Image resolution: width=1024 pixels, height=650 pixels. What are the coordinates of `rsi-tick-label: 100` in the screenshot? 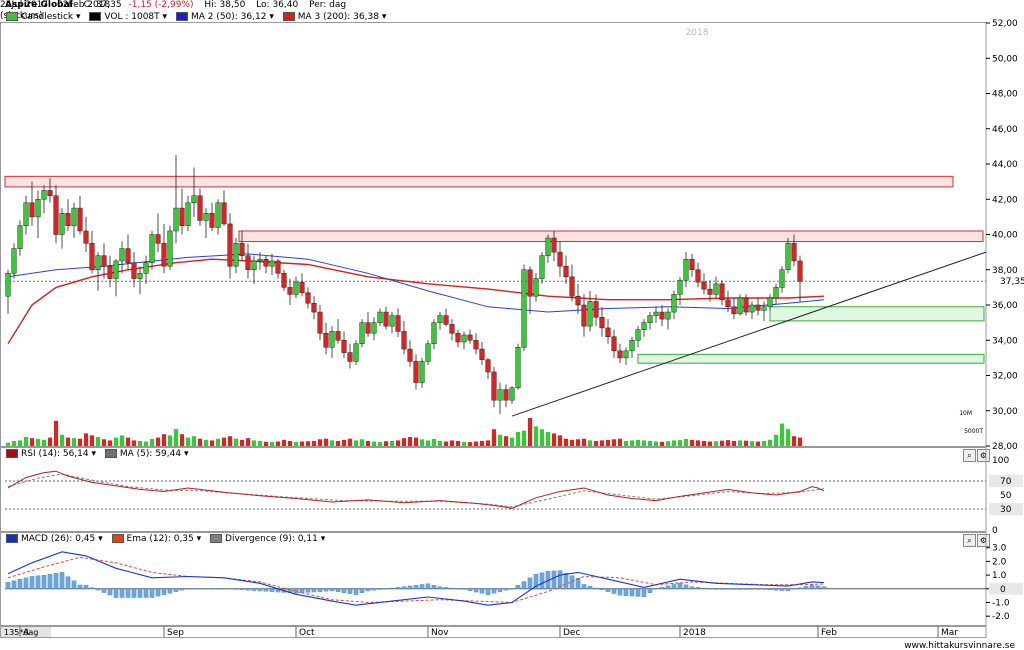 It's located at (1000, 461).